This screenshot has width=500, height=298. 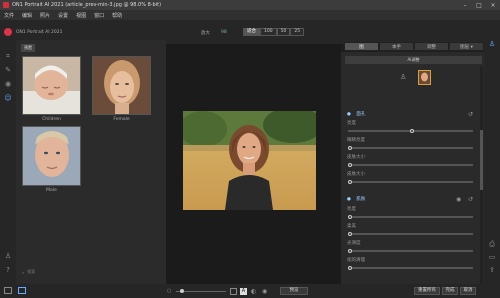 I want to click on eye-tool-icon: ◉, so click(x=8, y=84).